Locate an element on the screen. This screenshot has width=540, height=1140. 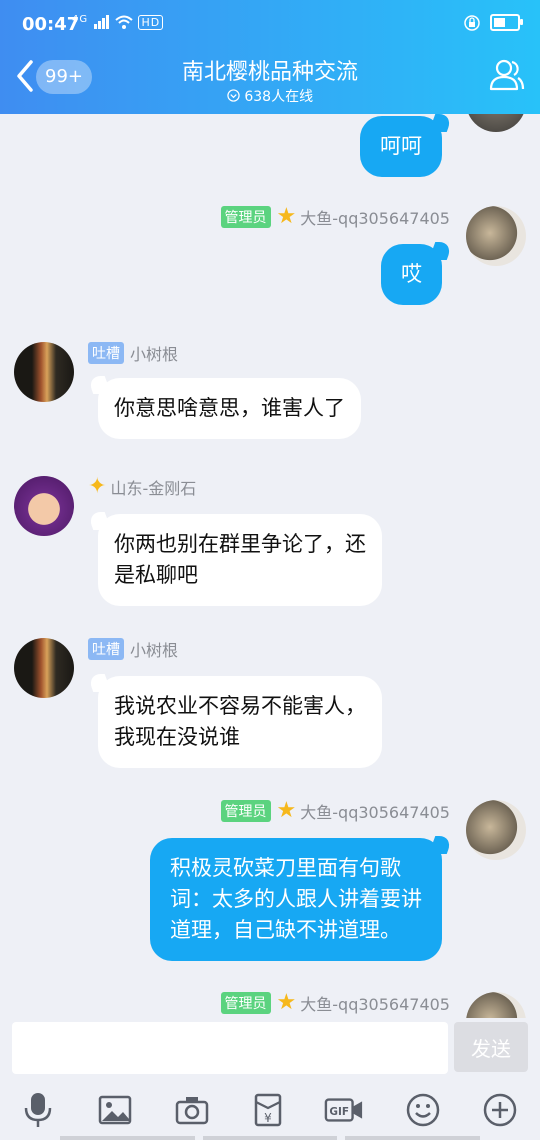
message-text: 呵呵 is located at coordinates (401, 146).